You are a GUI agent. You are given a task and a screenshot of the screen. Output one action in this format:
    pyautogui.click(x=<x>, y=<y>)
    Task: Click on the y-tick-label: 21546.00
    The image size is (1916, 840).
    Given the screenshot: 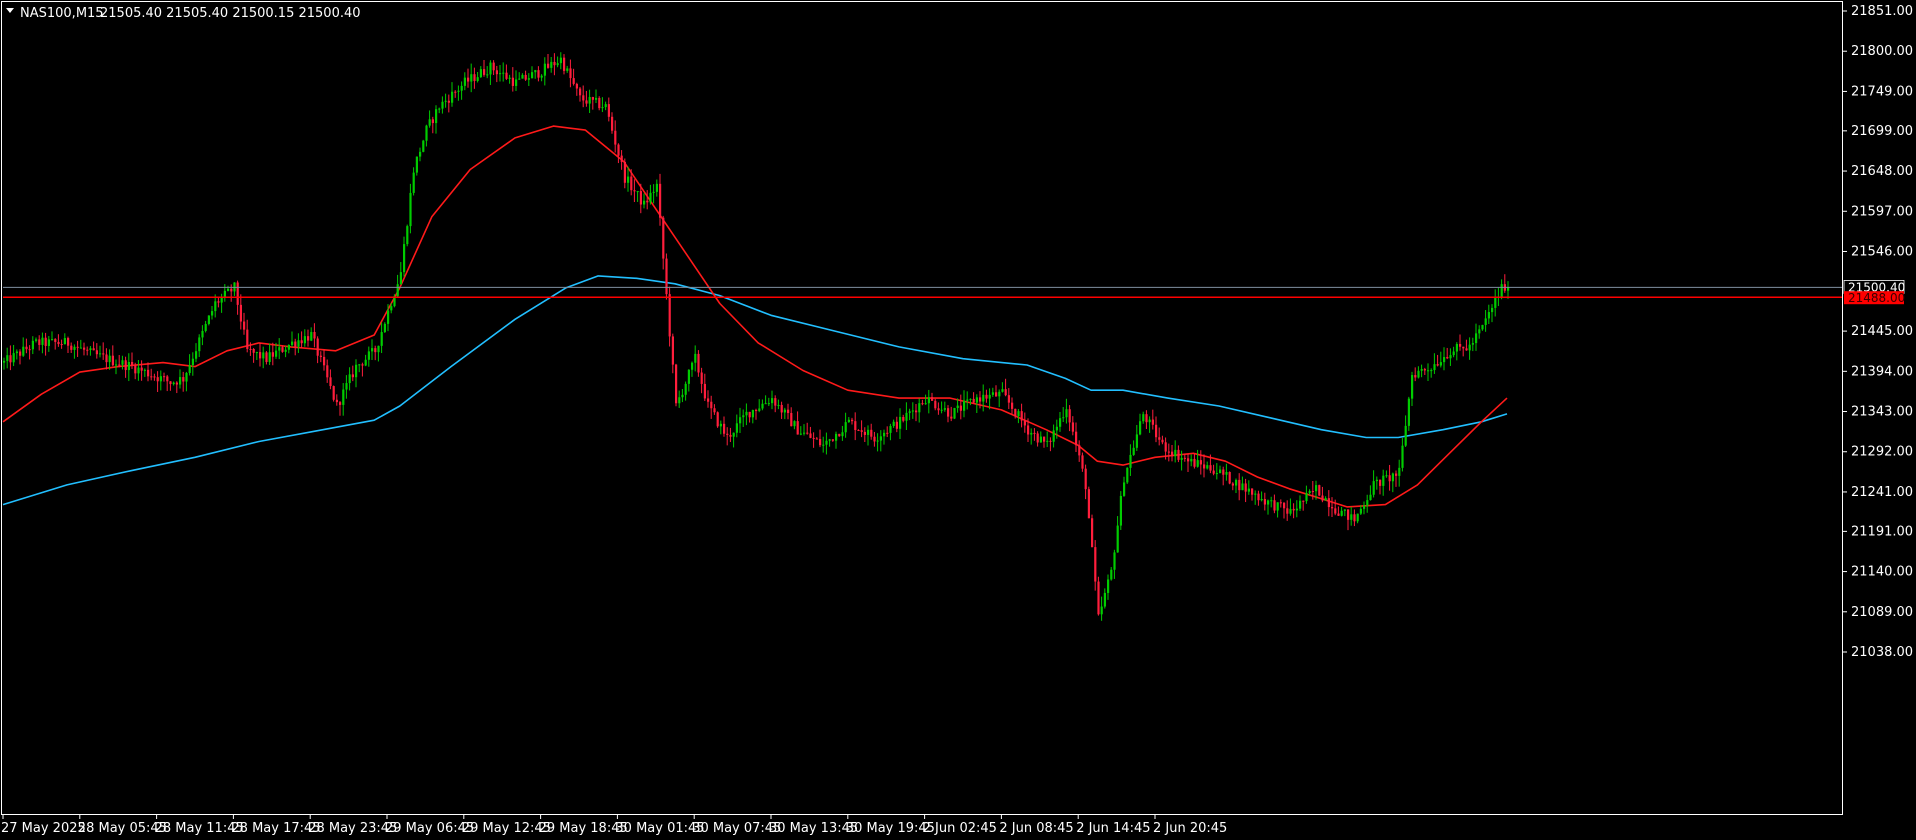 What is the action you would take?
    pyautogui.click(x=1882, y=251)
    